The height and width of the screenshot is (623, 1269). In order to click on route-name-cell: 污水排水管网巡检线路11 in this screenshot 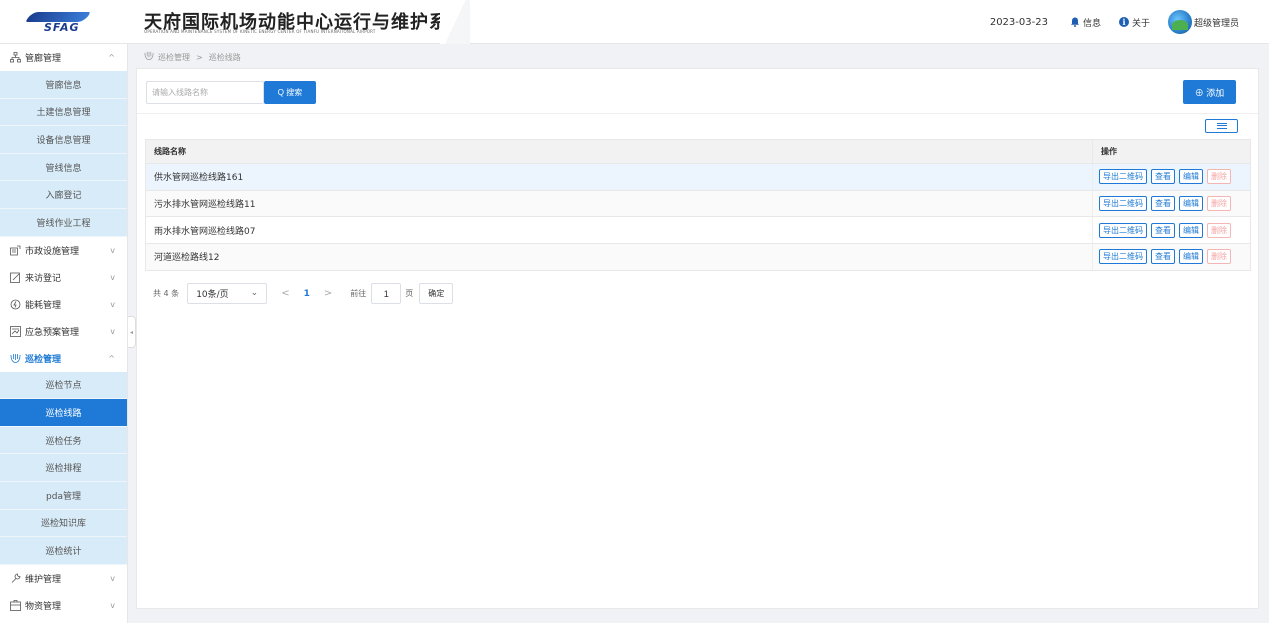, I will do `click(619, 204)`.